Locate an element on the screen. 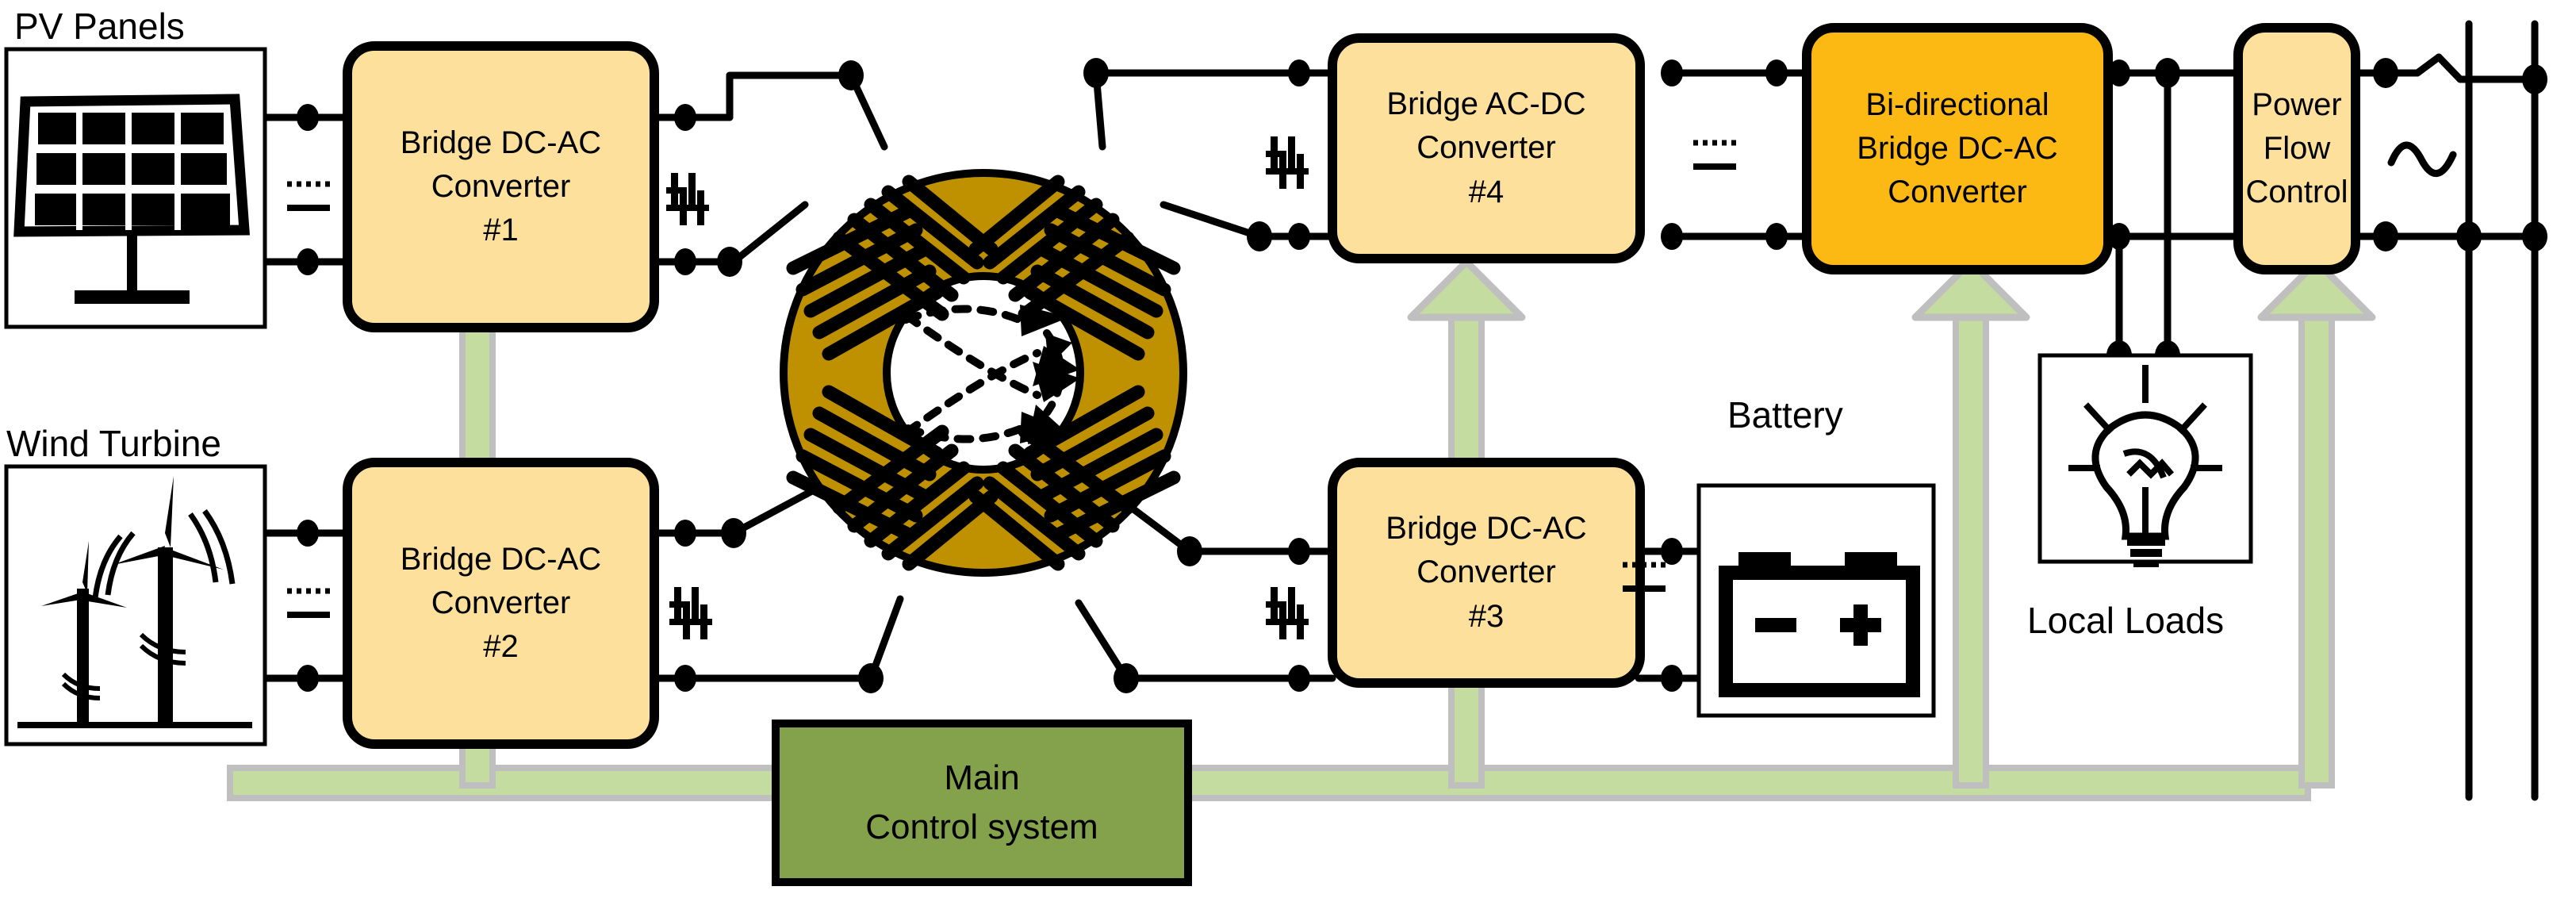 The height and width of the screenshot is (898, 2576). ac3-symbol-conv2 is located at coordinates (691, 613).